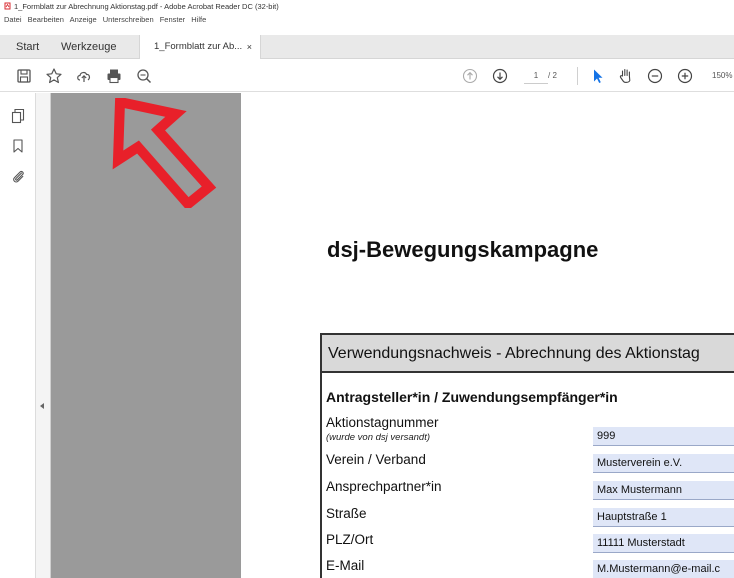  What do you see at coordinates (198, 19) in the screenshot?
I see `menu-hilfe: Hilfe` at bounding box center [198, 19].